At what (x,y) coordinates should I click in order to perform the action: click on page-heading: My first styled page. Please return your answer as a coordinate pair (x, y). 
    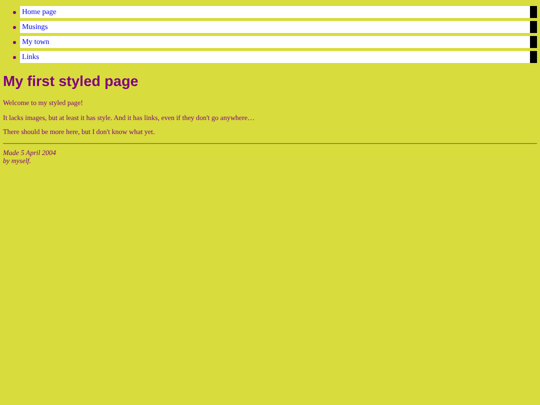
    Looking at the image, I should click on (71, 82).